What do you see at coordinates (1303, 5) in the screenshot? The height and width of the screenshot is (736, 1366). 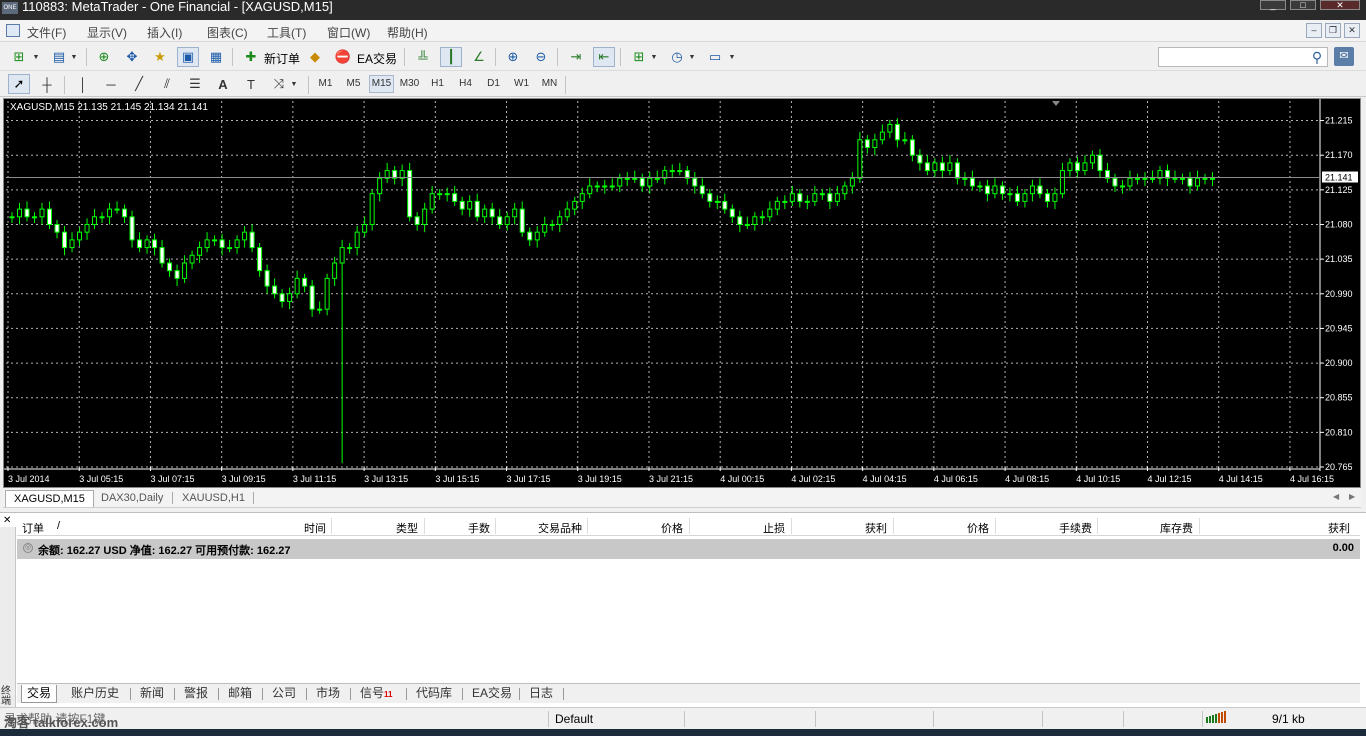 I see `maximize-window-button: □` at bounding box center [1303, 5].